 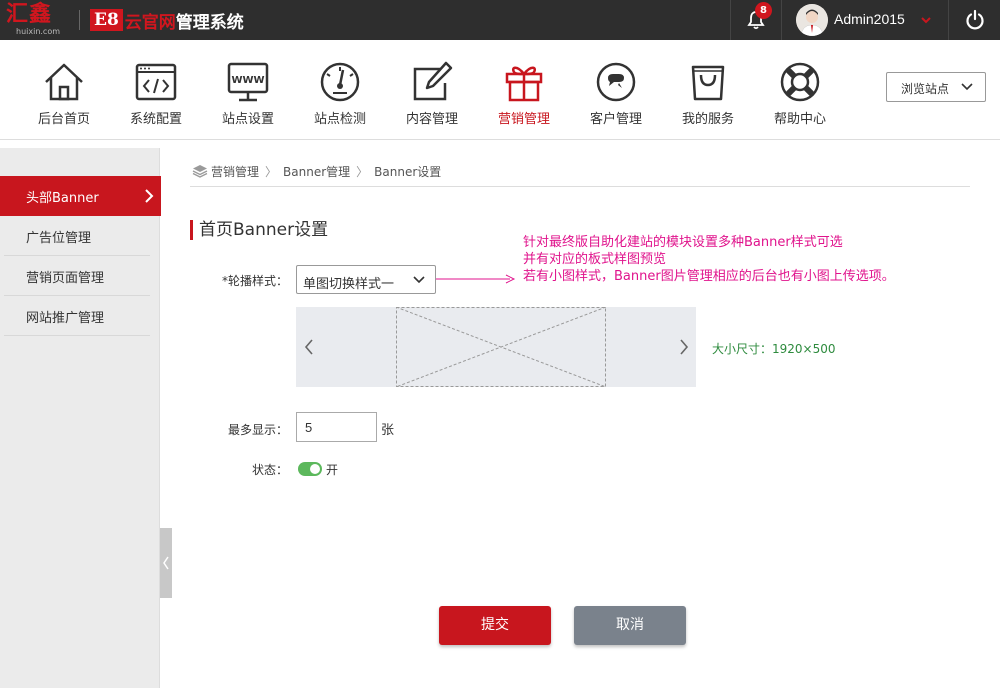 What do you see at coordinates (388, 430) in the screenshot?
I see `max-display-unit: 张` at bounding box center [388, 430].